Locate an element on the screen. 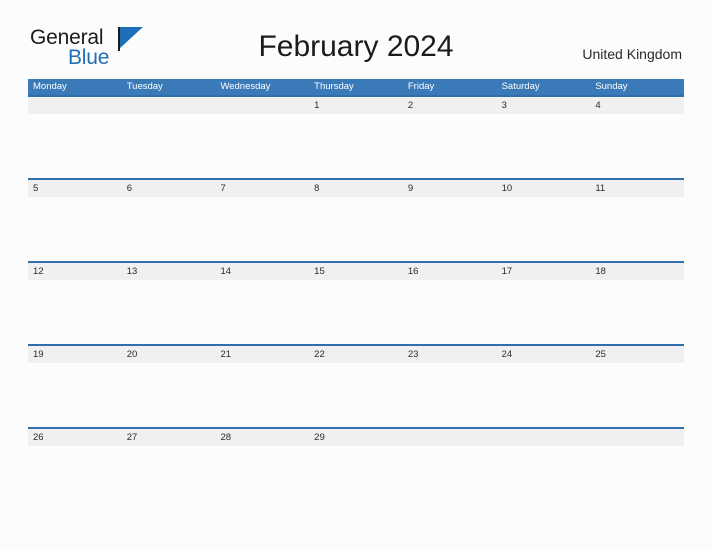 This screenshot has width=712, height=550. week-row: 1 2 3 4 is located at coordinates (356, 136).